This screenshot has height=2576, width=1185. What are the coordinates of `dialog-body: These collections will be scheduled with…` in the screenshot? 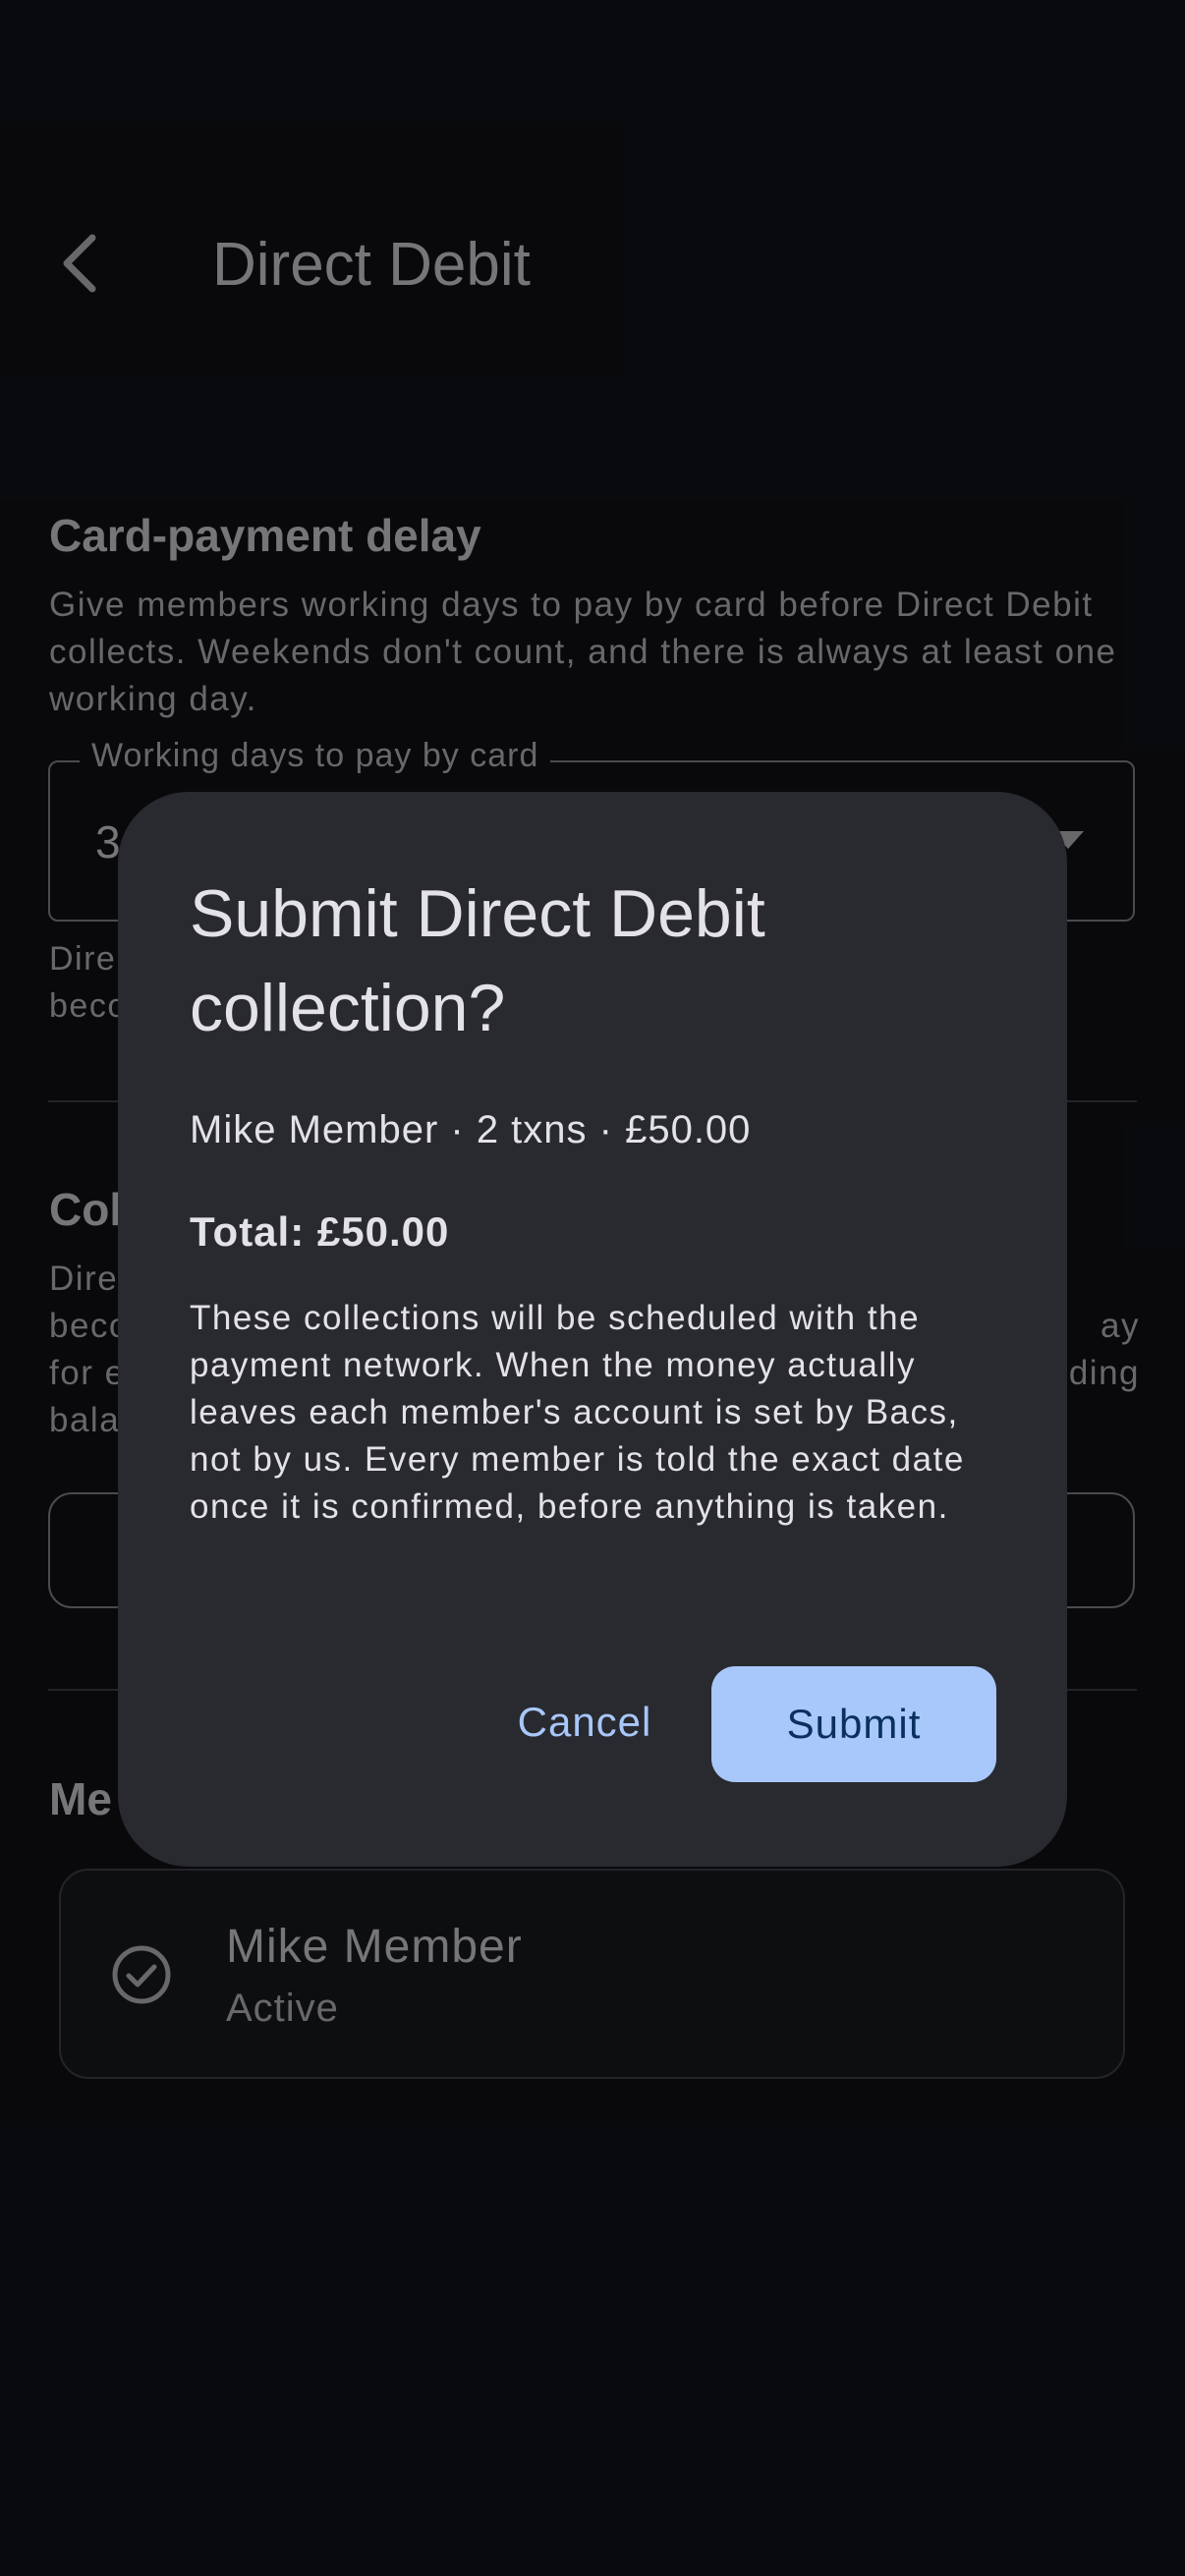 It's located at (577, 1412).